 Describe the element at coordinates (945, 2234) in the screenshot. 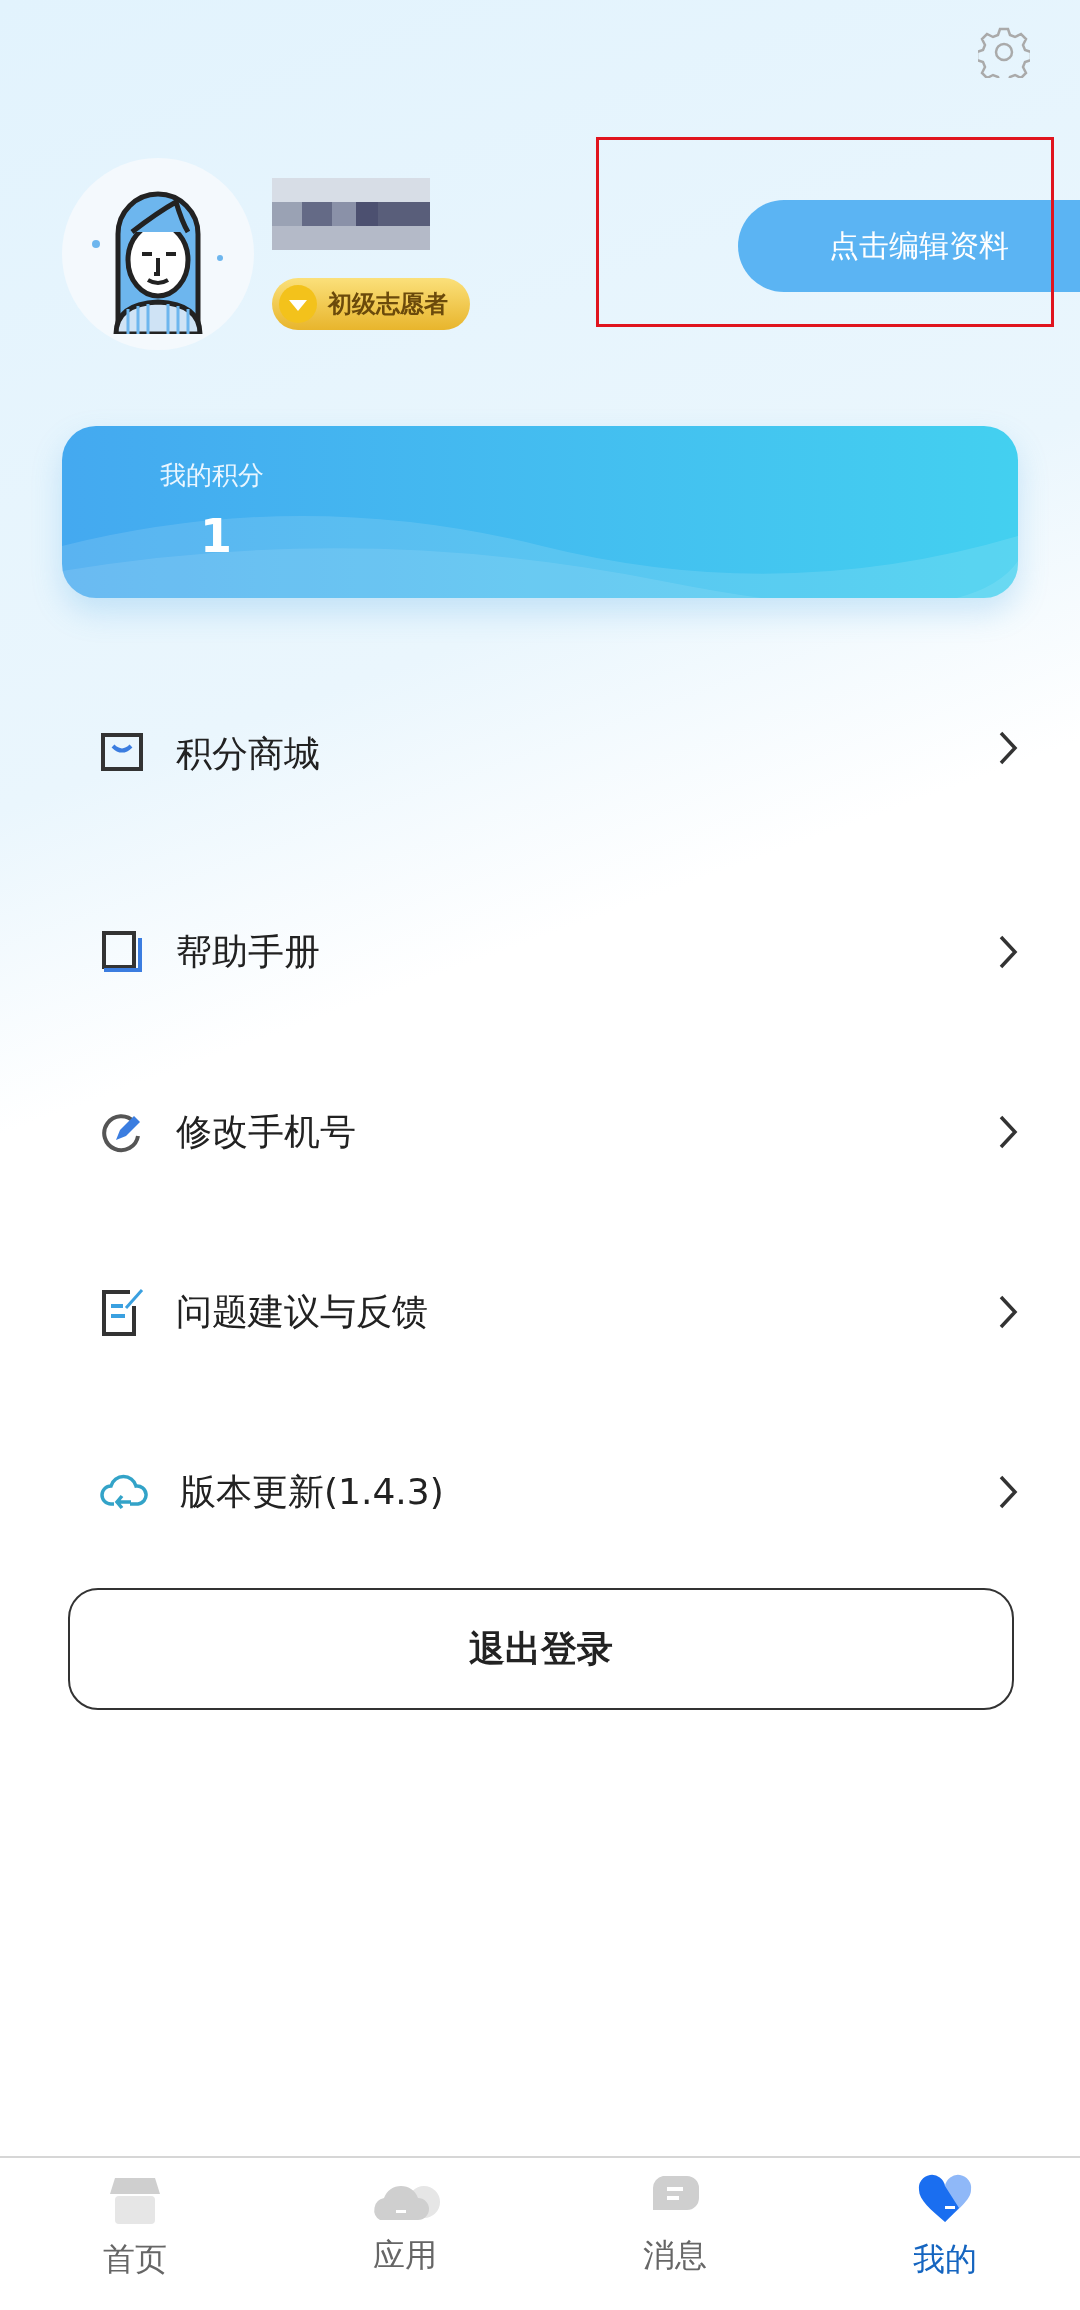

I see `tab: 我的` at that location.